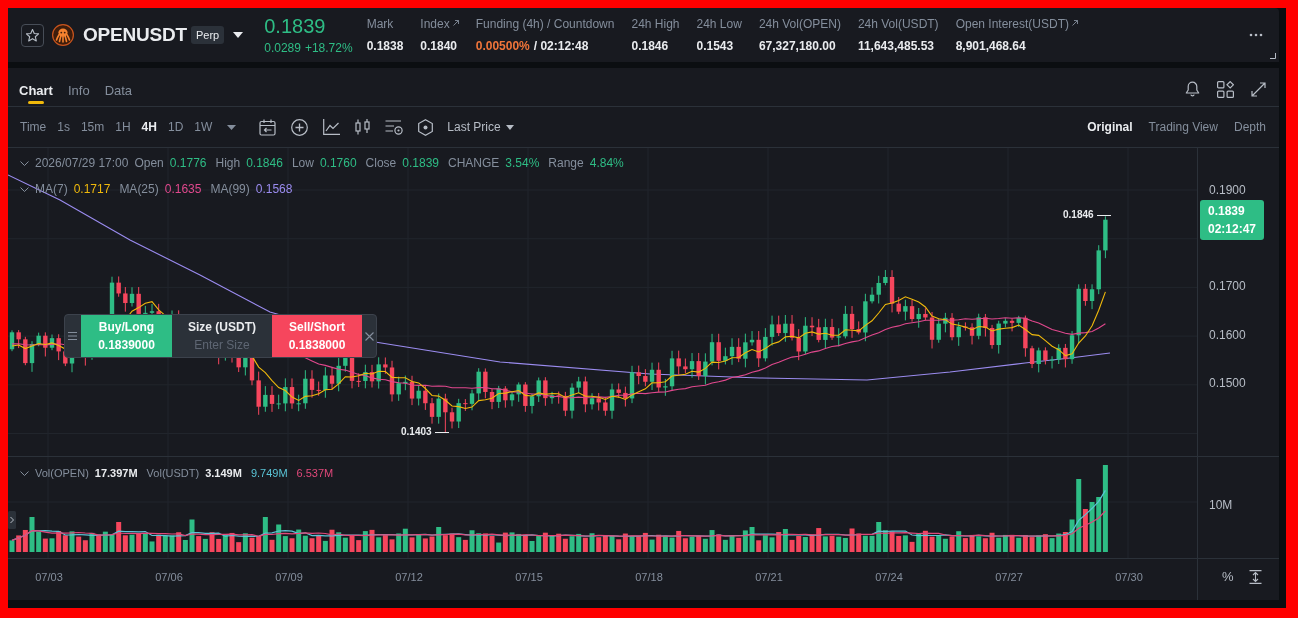 The width and height of the screenshot is (1298, 618). I want to click on low-price-label: 0.1403, so click(416, 432).